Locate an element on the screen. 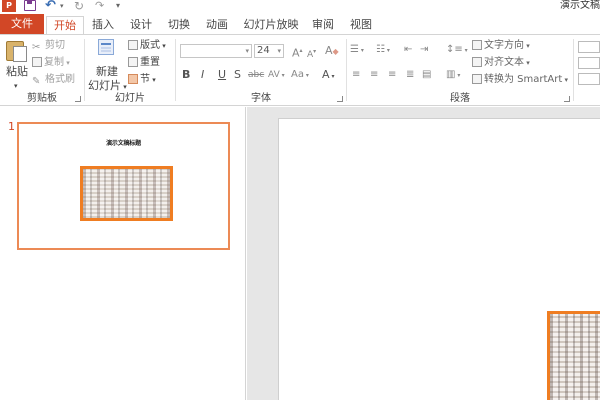  copy-button: 复制 ▾ is located at coordinates (51, 63).